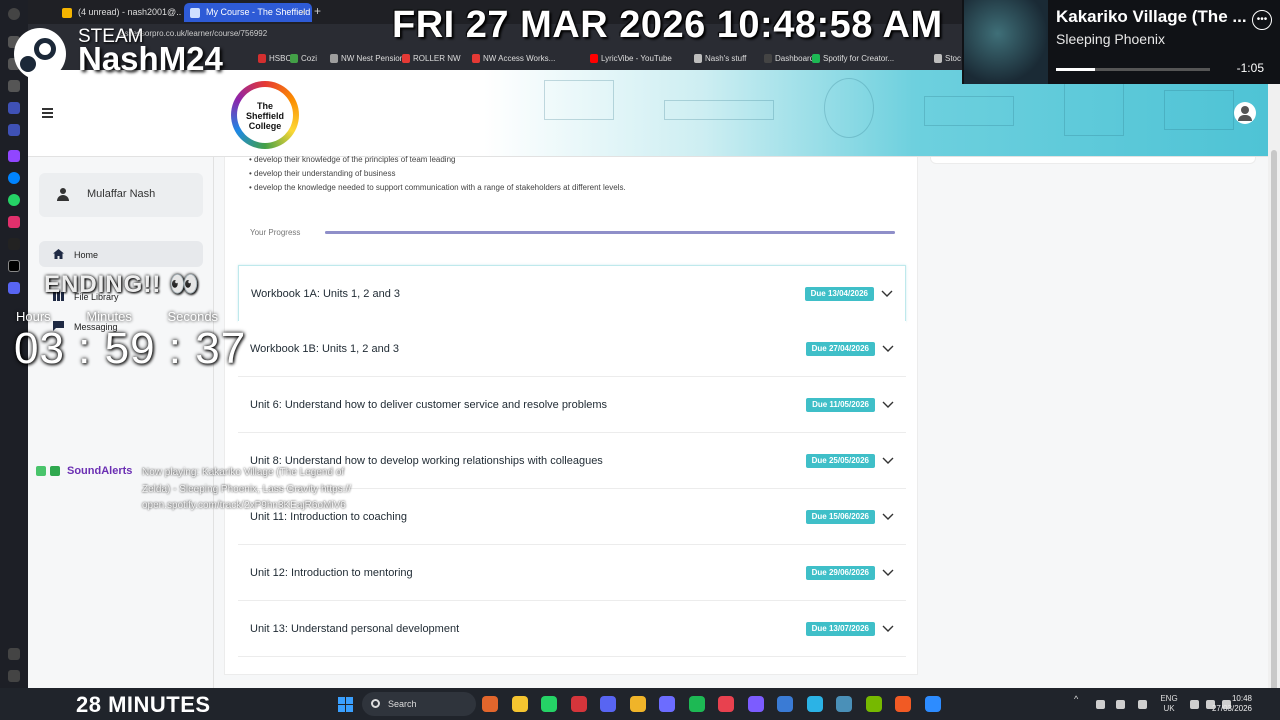  What do you see at coordinates (1274, 435) in the screenshot?
I see `scrollbar-thumb` at bounding box center [1274, 435].